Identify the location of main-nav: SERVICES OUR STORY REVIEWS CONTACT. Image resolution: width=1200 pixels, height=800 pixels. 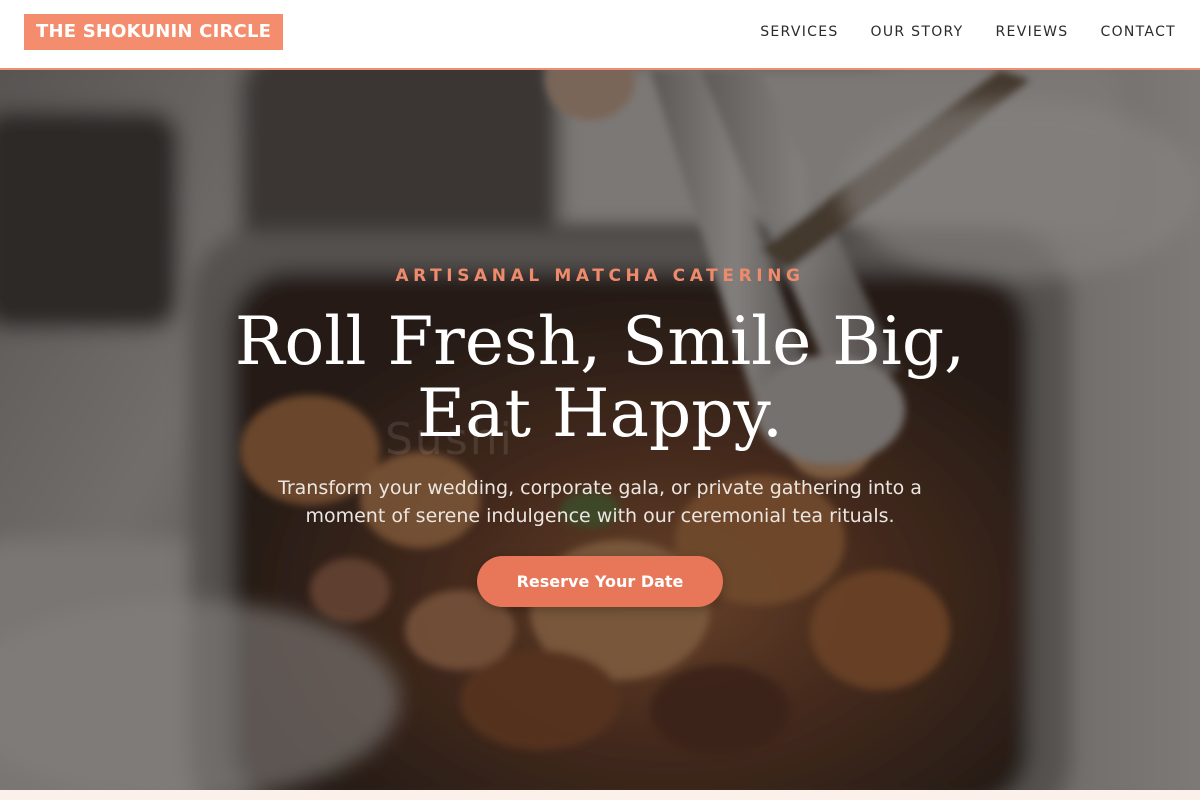
(968, 32).